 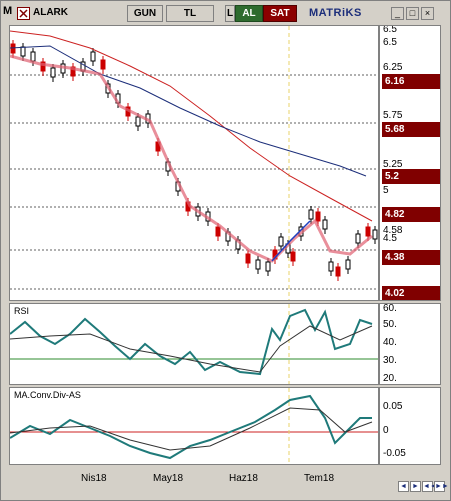 I want to click on currency-button: TL, so click(x=190, y=13).